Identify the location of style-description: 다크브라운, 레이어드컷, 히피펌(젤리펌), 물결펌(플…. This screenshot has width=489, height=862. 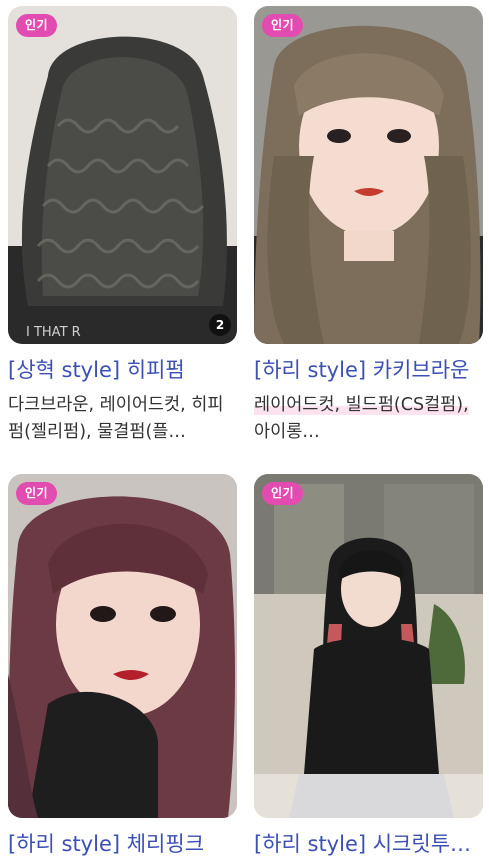
(116, 418).